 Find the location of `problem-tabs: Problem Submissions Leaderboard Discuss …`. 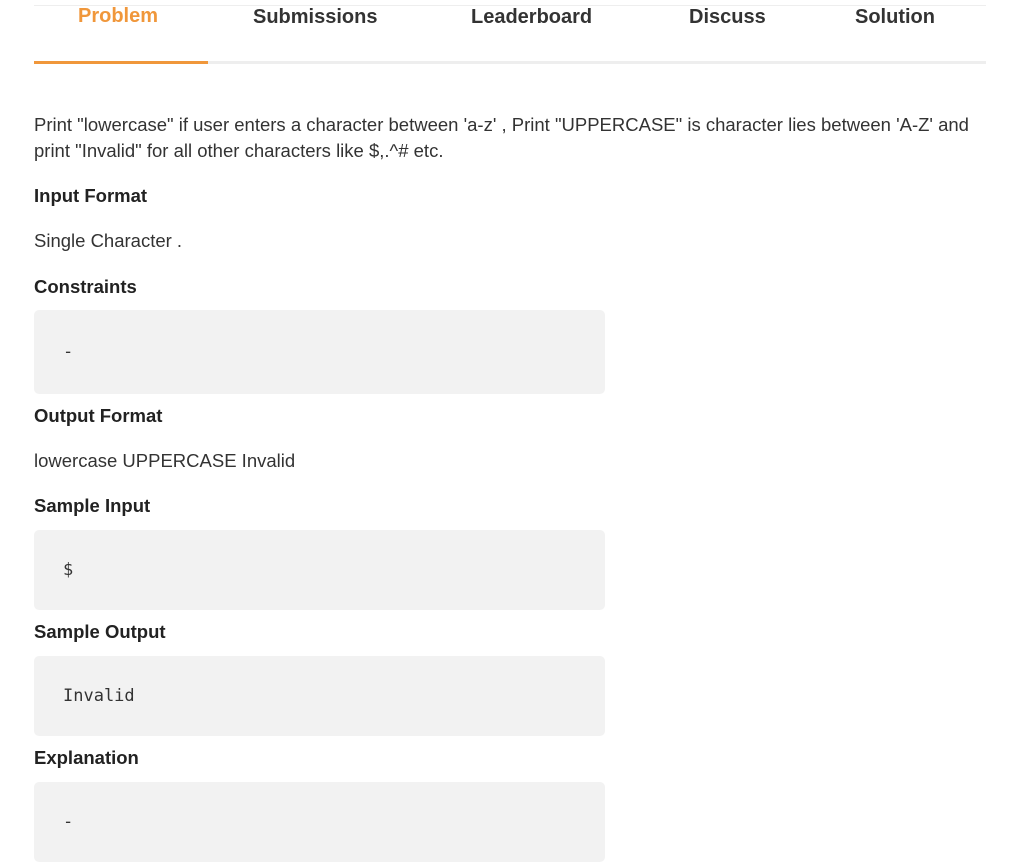

problem-tabs: Problem Submissions Leaderboard Discuss … is located at coordinates (510, 33).